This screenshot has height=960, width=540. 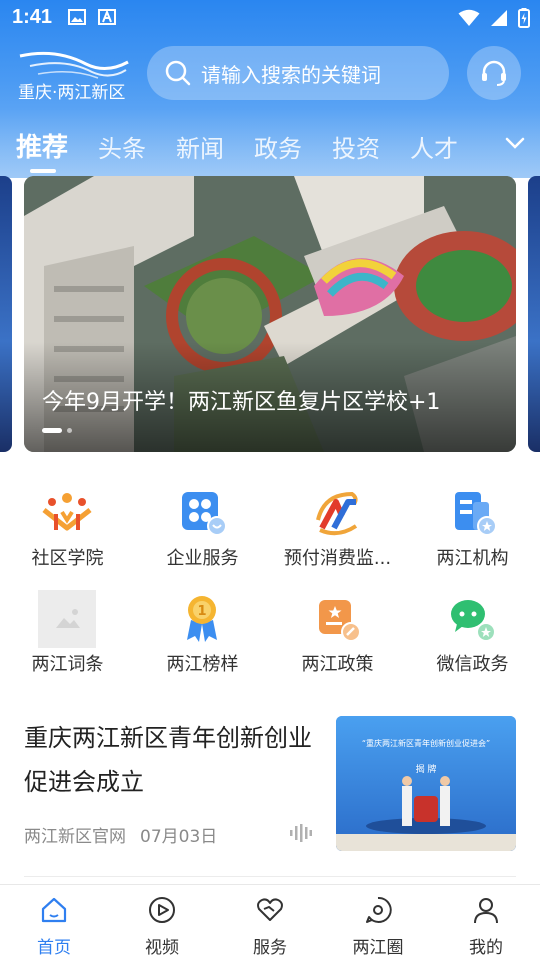 I want to click on nav-circle: 两江圈, so click(x=378, y=922).